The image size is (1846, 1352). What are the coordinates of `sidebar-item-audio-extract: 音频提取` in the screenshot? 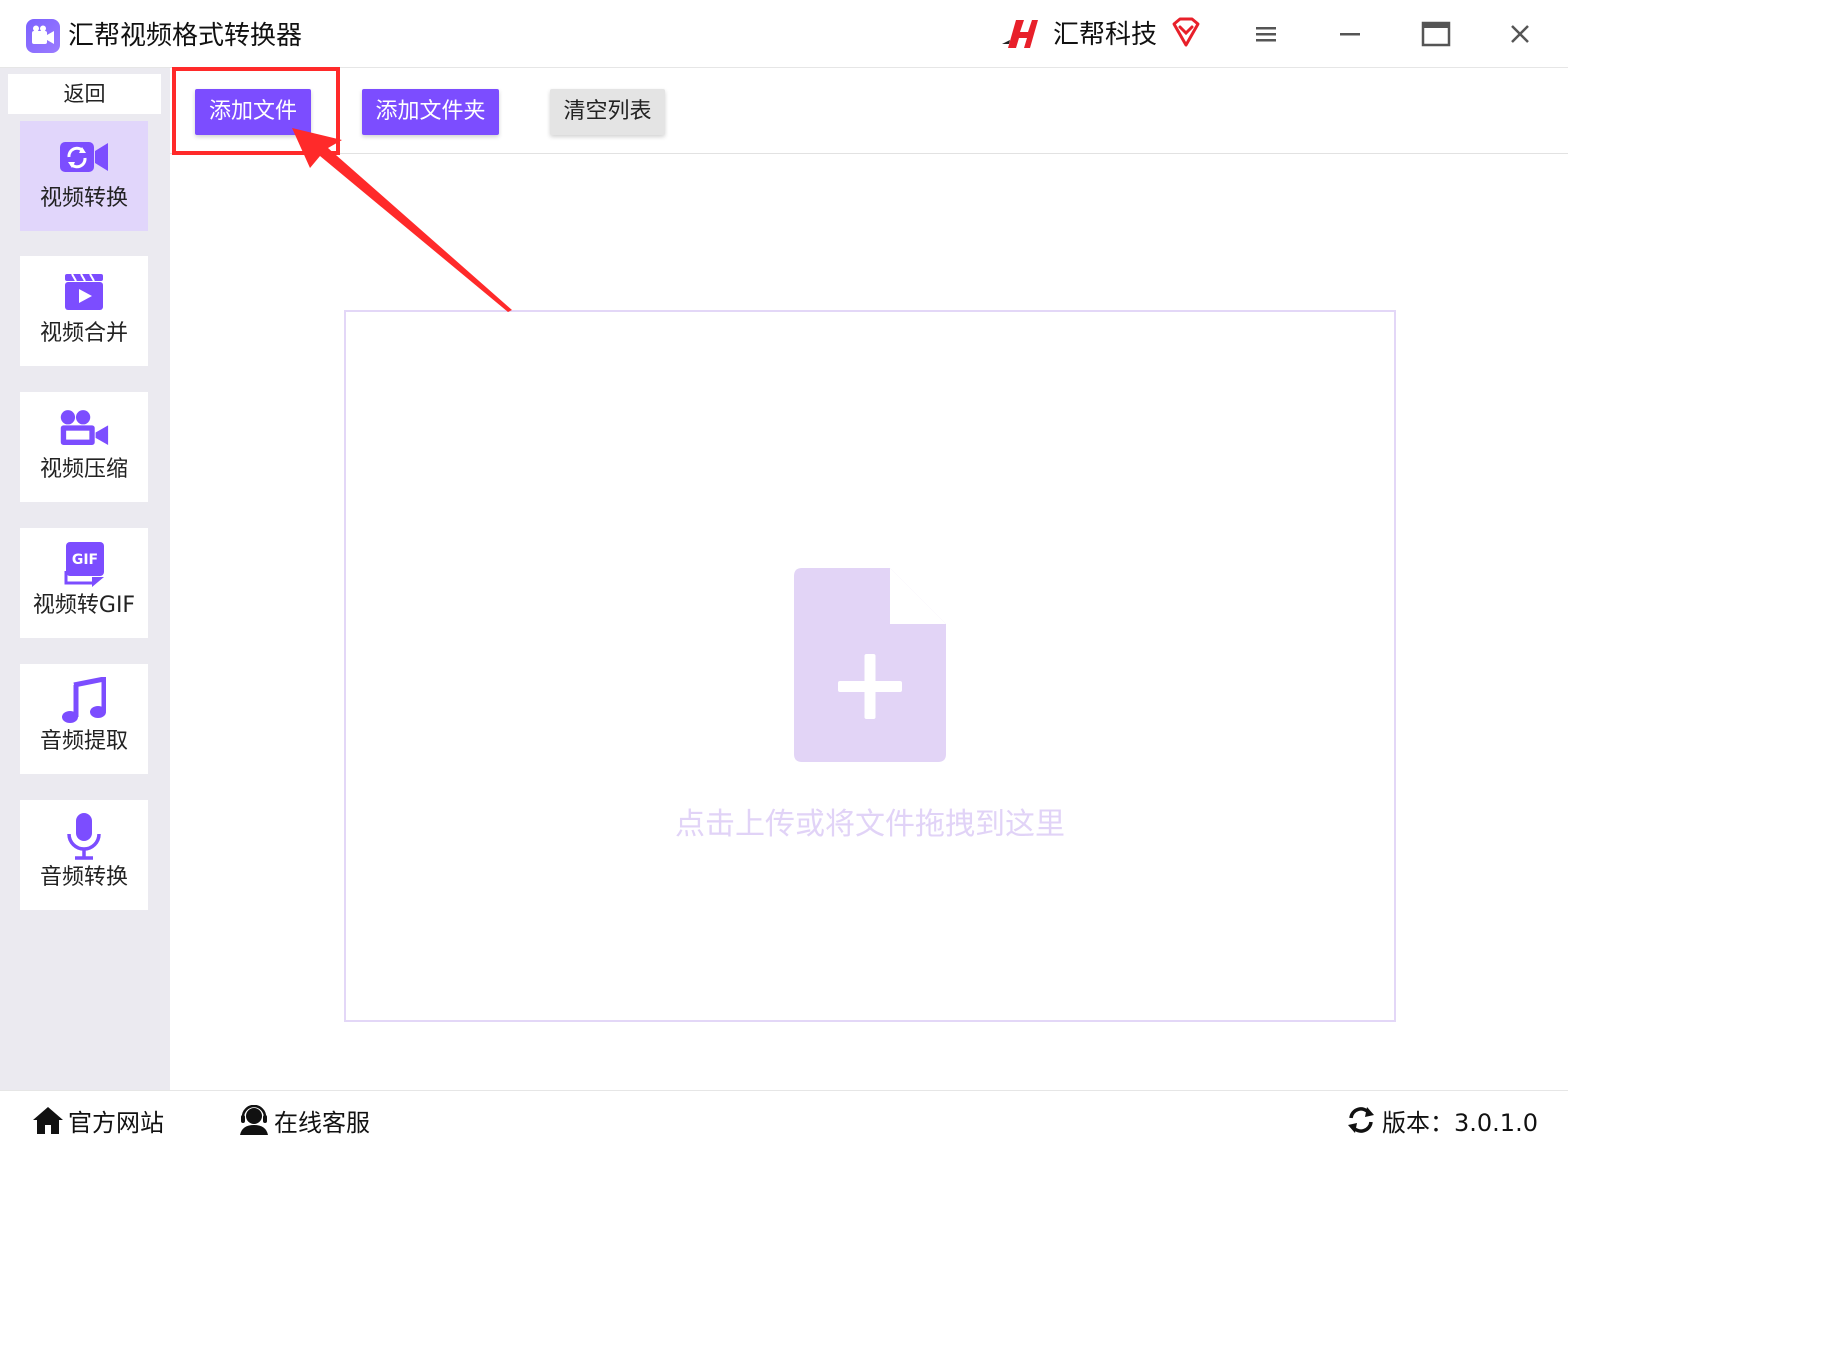 It's located at (84, 719).